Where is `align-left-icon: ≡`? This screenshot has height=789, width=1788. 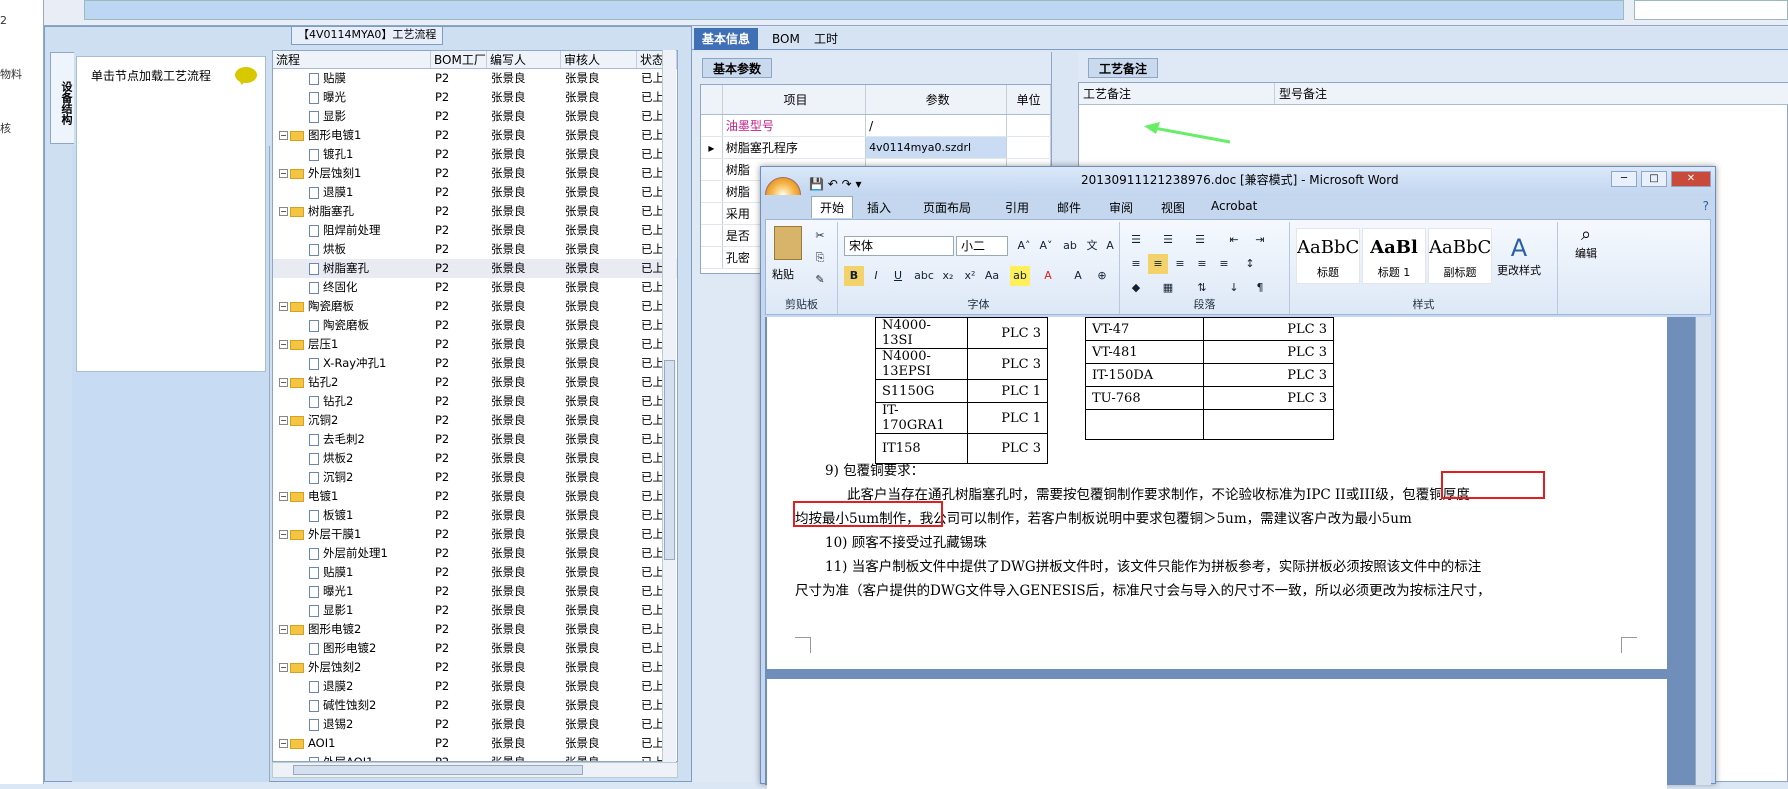 align-left-icon: ≡ is located at coordinates (1136, 264).